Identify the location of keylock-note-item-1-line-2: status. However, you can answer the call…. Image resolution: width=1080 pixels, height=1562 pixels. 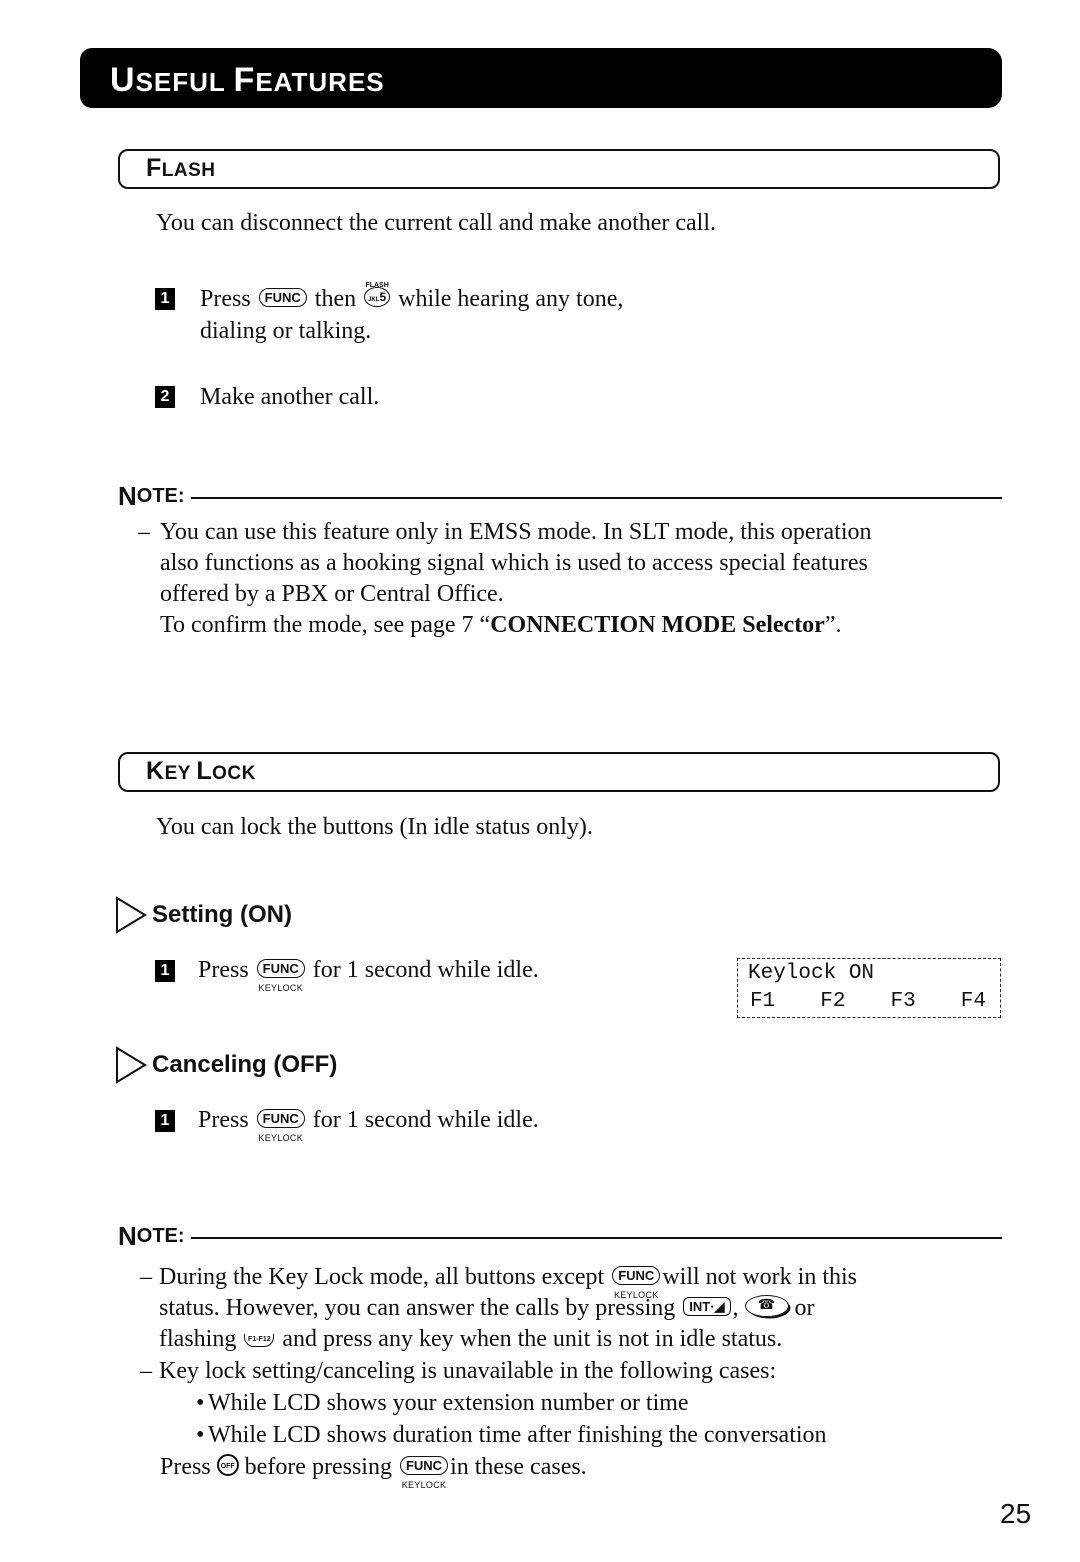
(487, 1308).